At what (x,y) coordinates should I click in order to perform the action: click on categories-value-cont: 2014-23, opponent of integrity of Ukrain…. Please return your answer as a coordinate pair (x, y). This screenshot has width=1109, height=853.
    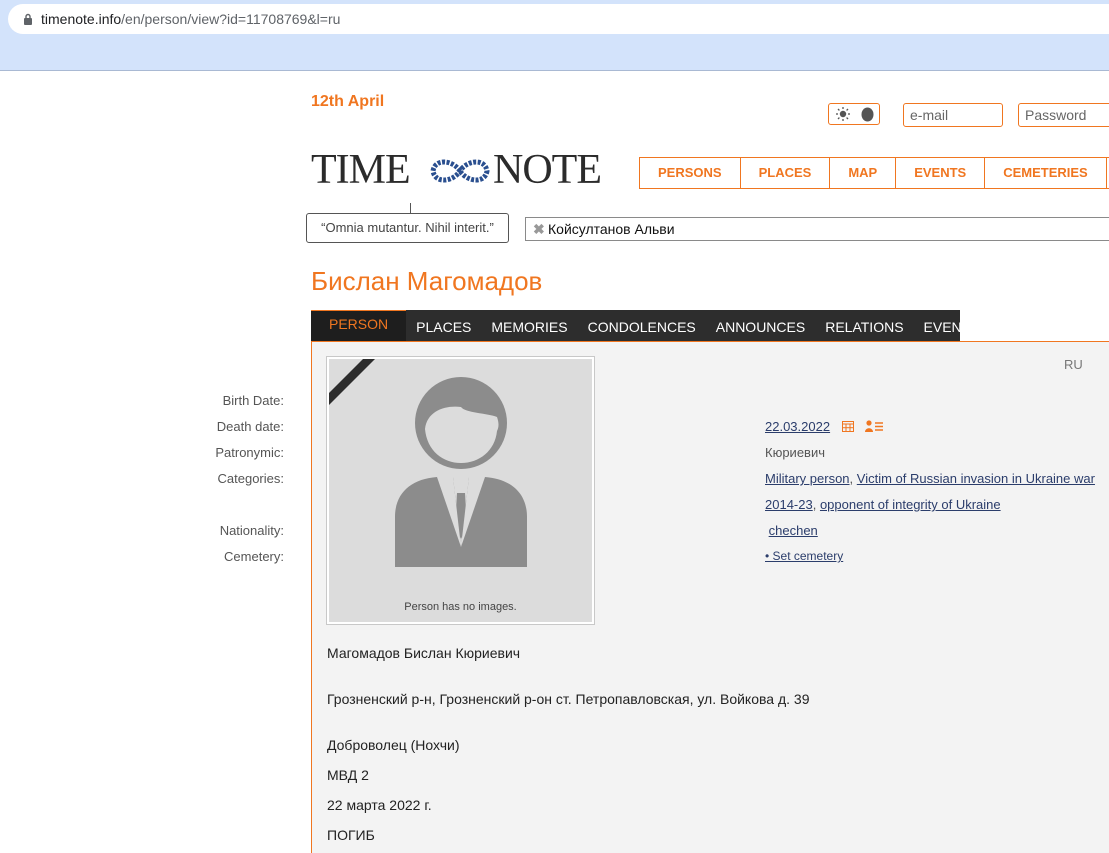
    Looking at the image, I should click on (883, 504).